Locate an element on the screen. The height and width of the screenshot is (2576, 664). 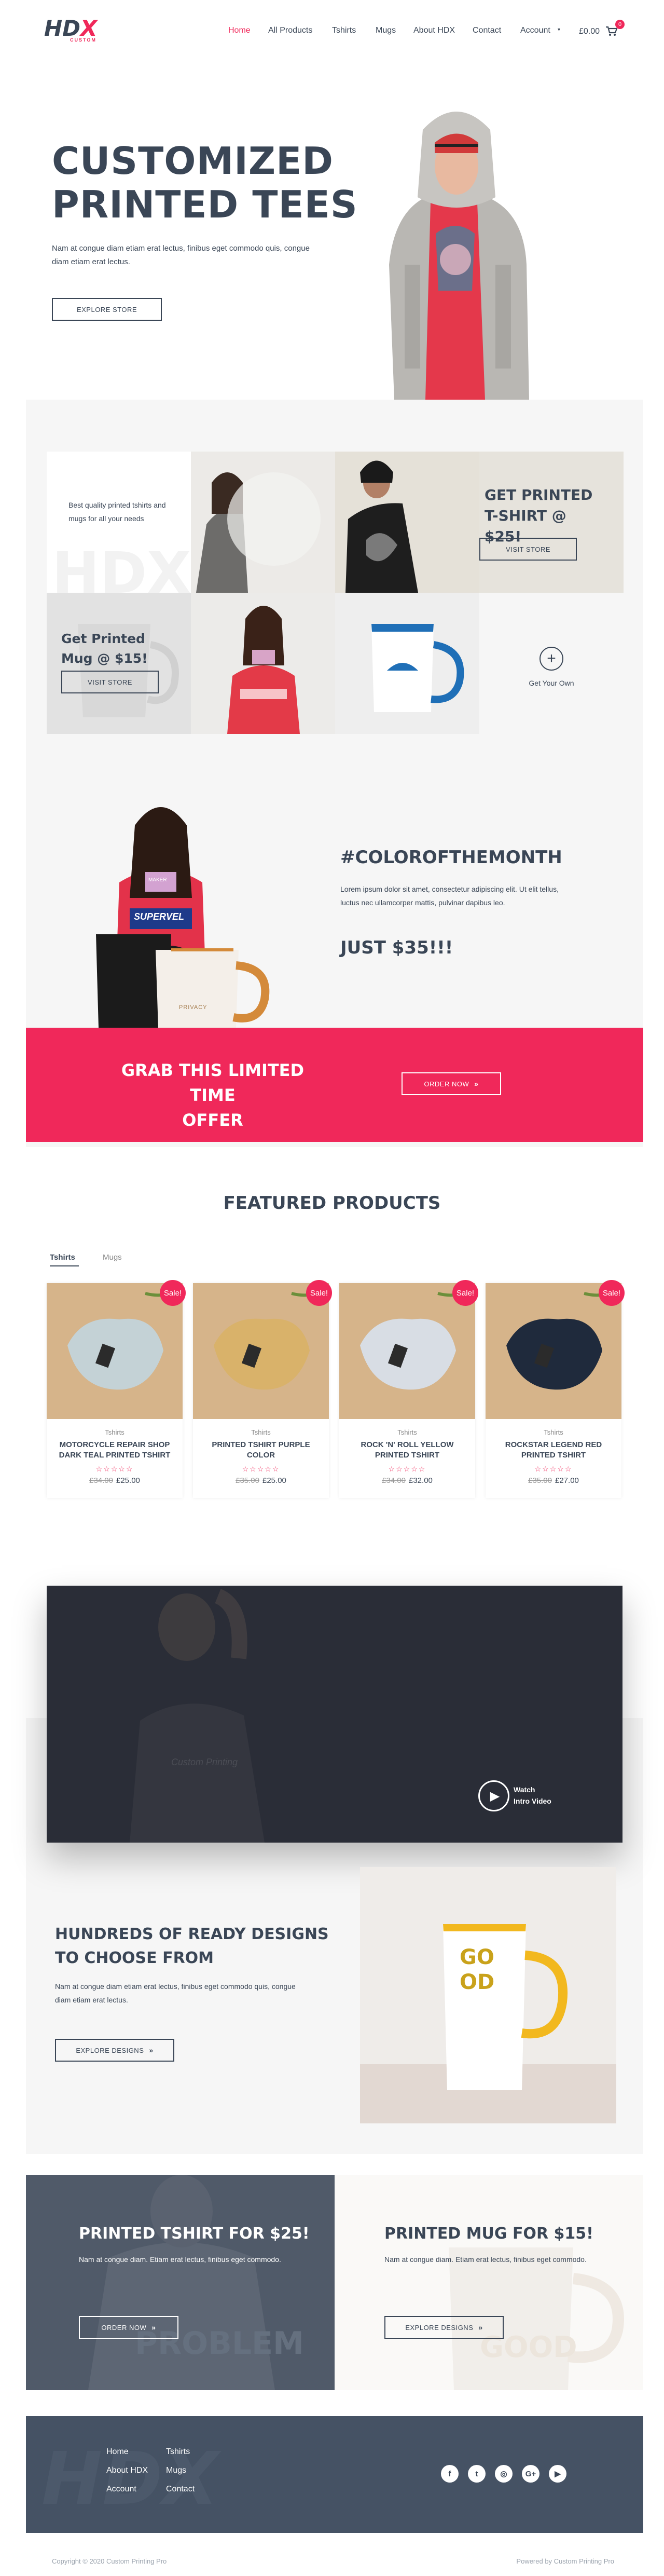
tile-girl-tee-image is located at coordinates (263, 522).